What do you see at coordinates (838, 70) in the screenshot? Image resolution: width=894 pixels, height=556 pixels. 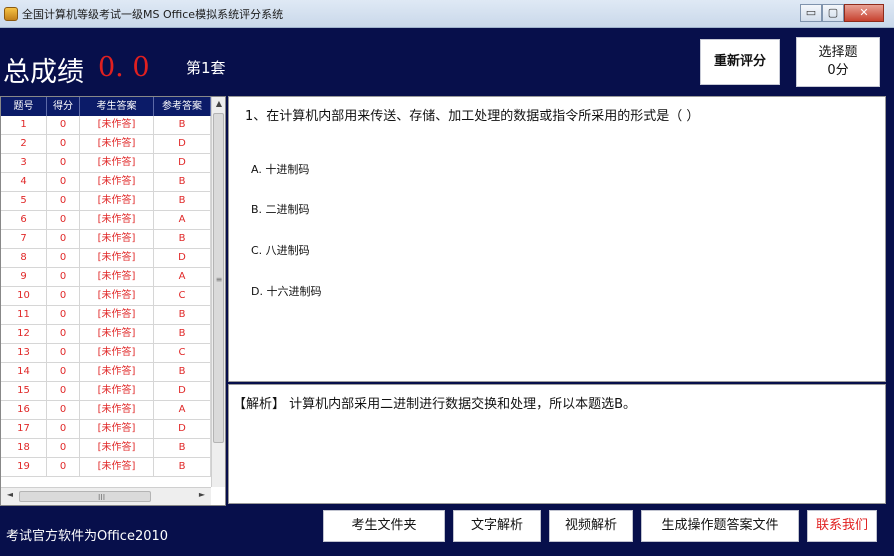 I see `choice-score: 0分` at bounding box center [838, 70].